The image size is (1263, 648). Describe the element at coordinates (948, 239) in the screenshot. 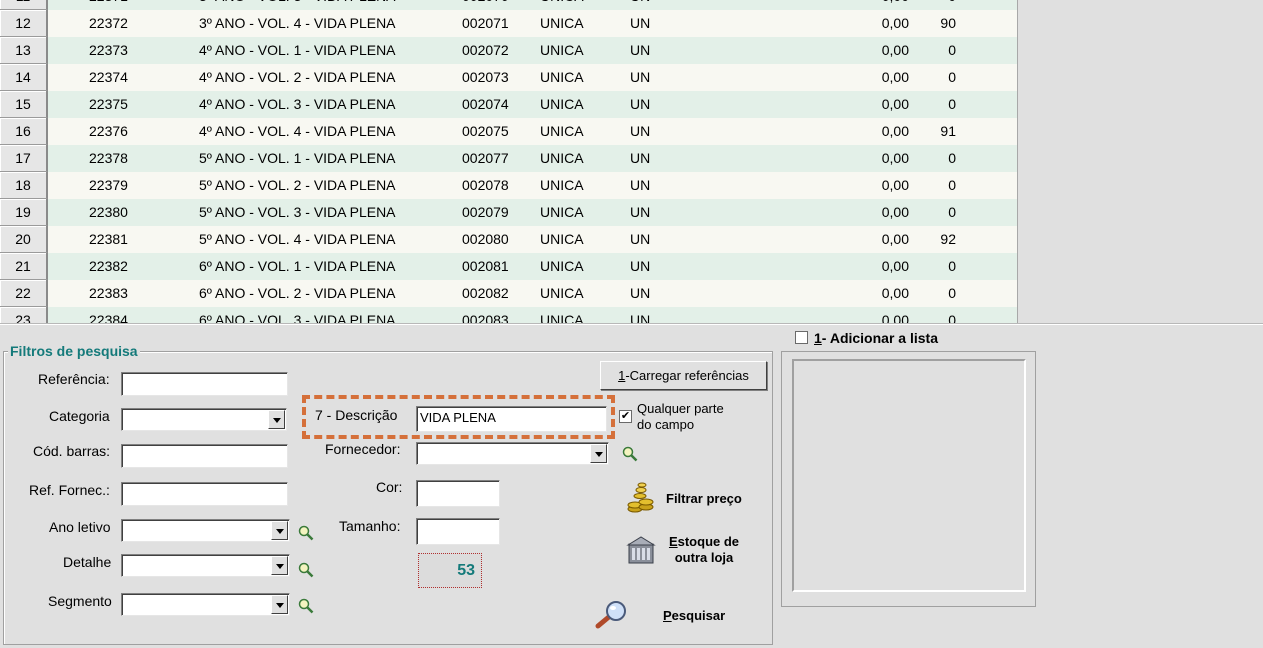

I see `quantity-cell: 92` at that location.